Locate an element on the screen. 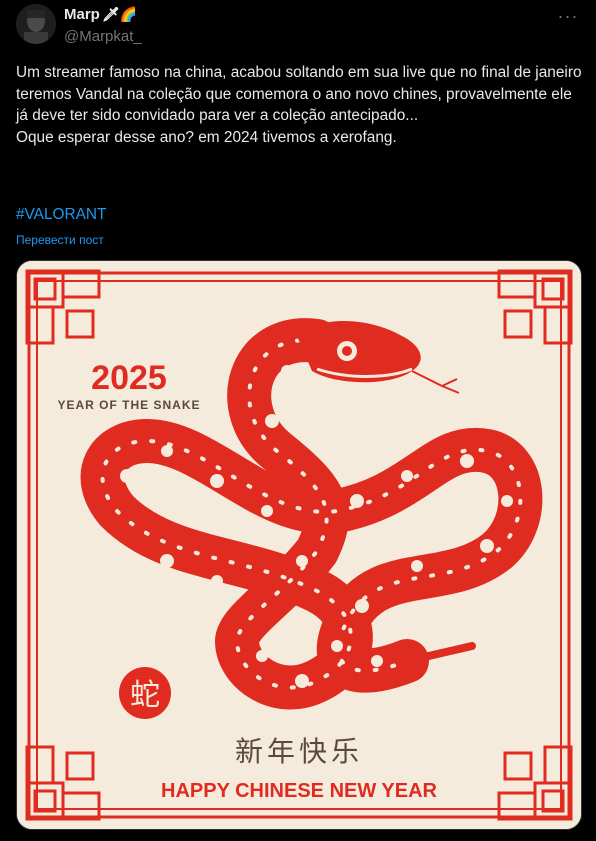 This screenshot has height=841, width=596. seal-character: 蛇 is located at coordinates (145, 695).